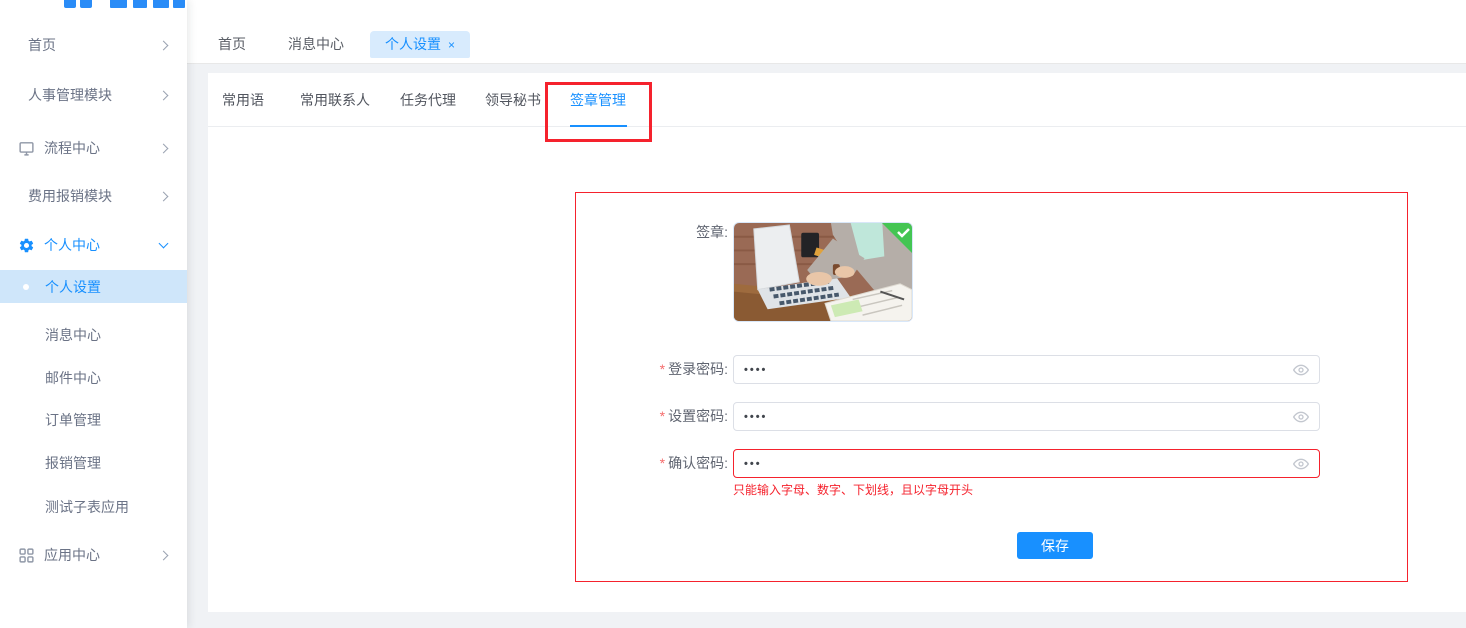  I want to click on sidebar-item-label: 人事管理模块, so click(70, 95).